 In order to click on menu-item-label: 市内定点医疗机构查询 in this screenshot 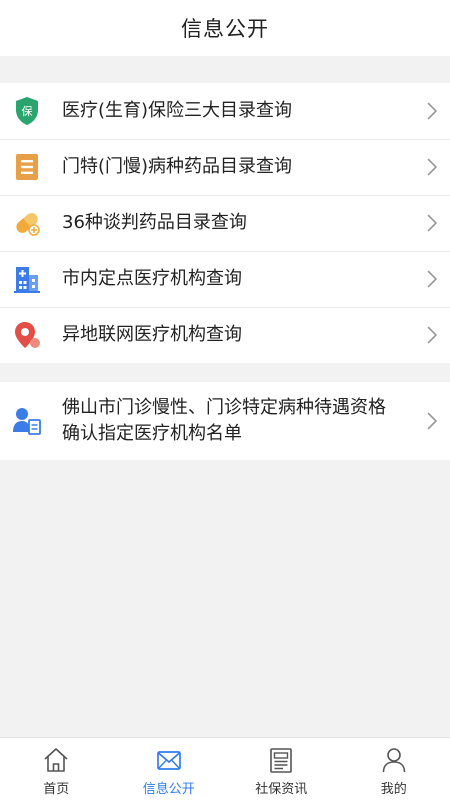, I will do `click(152, 278)`.